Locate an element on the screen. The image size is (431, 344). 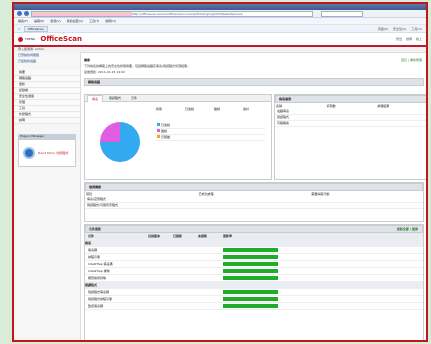
component-name: 病毒碼 is located at coordinates (93, 250).